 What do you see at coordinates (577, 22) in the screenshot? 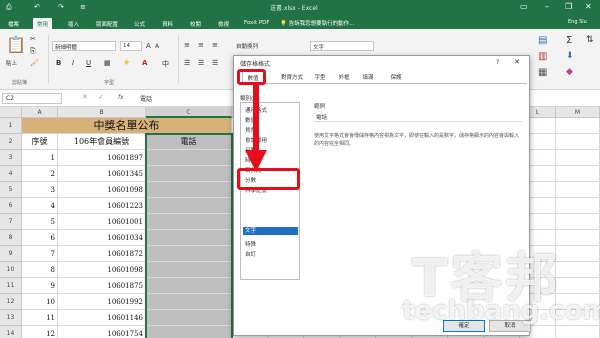
I see `user-name: Eng Siu` at bounding box center [577, 22].